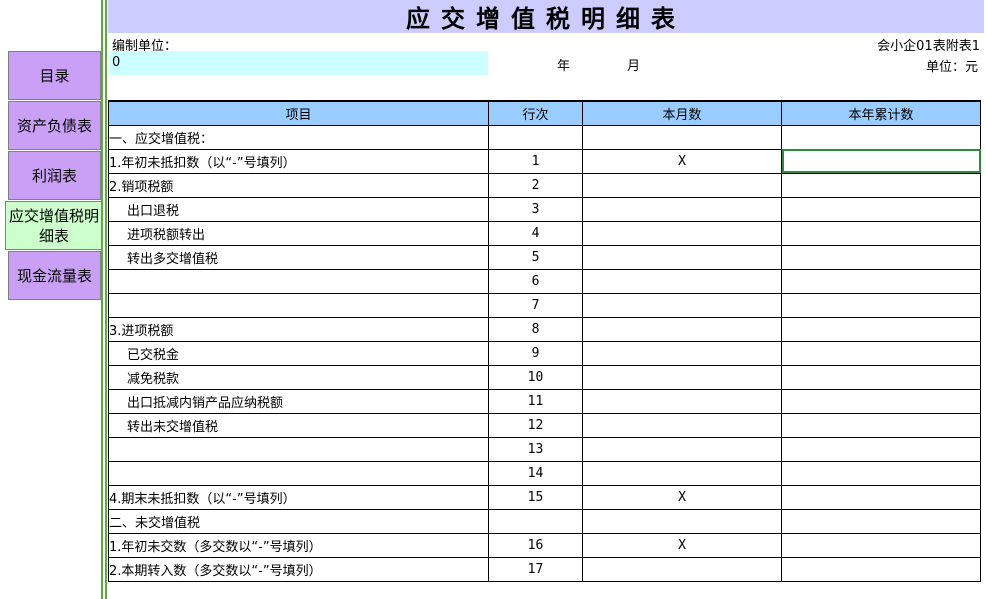 This screenshot has height=599, width=986. Describe the element at coordinates (535, 161) in the screenshot. I see `line-no-cell: 1` at that location.